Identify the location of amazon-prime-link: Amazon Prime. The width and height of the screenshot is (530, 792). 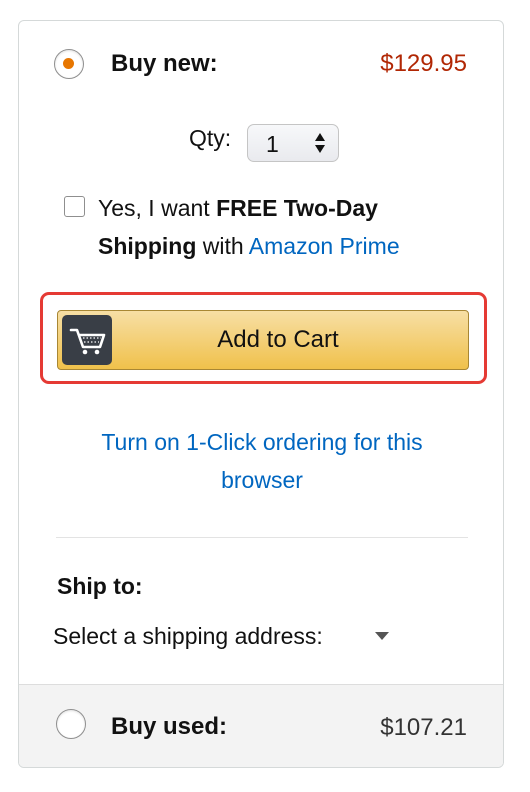
(324, 246).